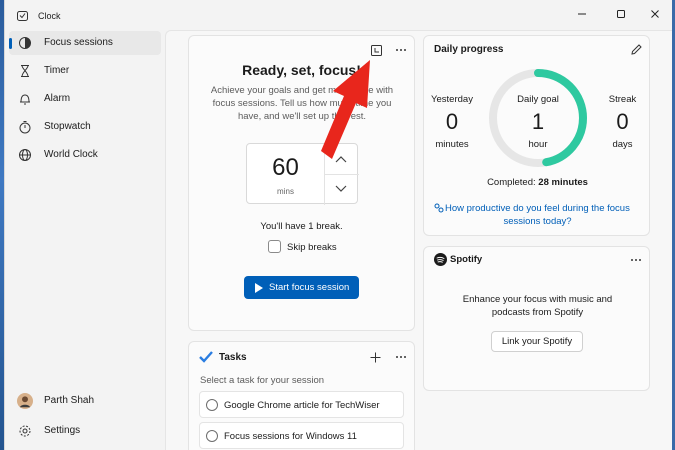 This screenshot has width=675, height=450. What do you see at coordinates (67, 126) in the screenshot?
I see `sidebar-item-label: Stopwatch` at bounding box center [67, 126].